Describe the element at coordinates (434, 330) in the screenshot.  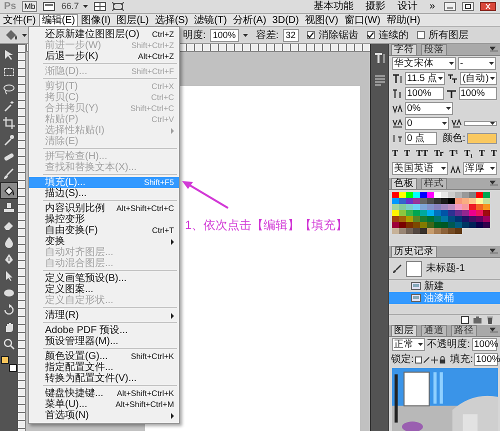
I see `panel-tab: 通道` at that location.